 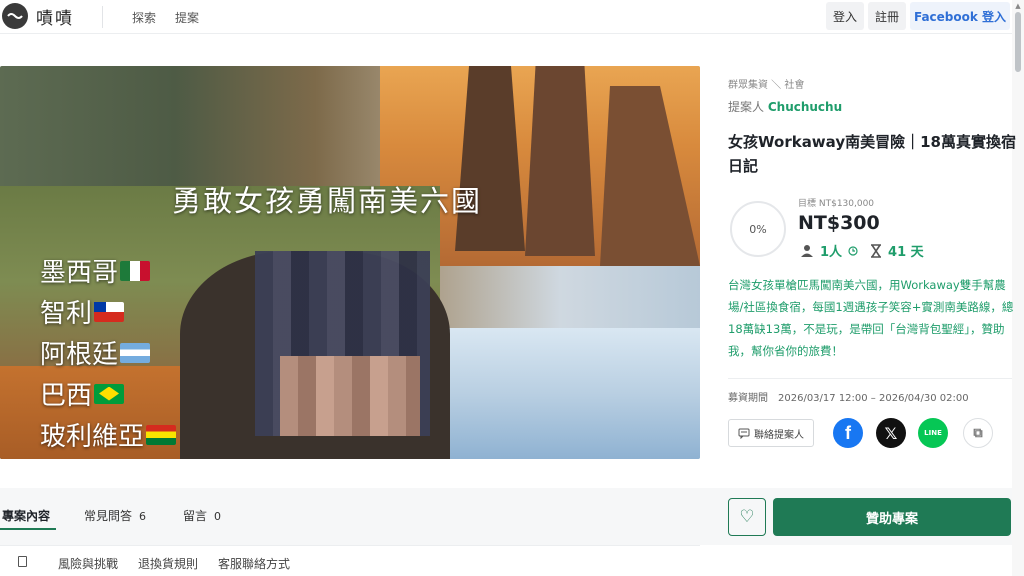 I want to click on nav-propose: 提案, so click(x=187, y=17).